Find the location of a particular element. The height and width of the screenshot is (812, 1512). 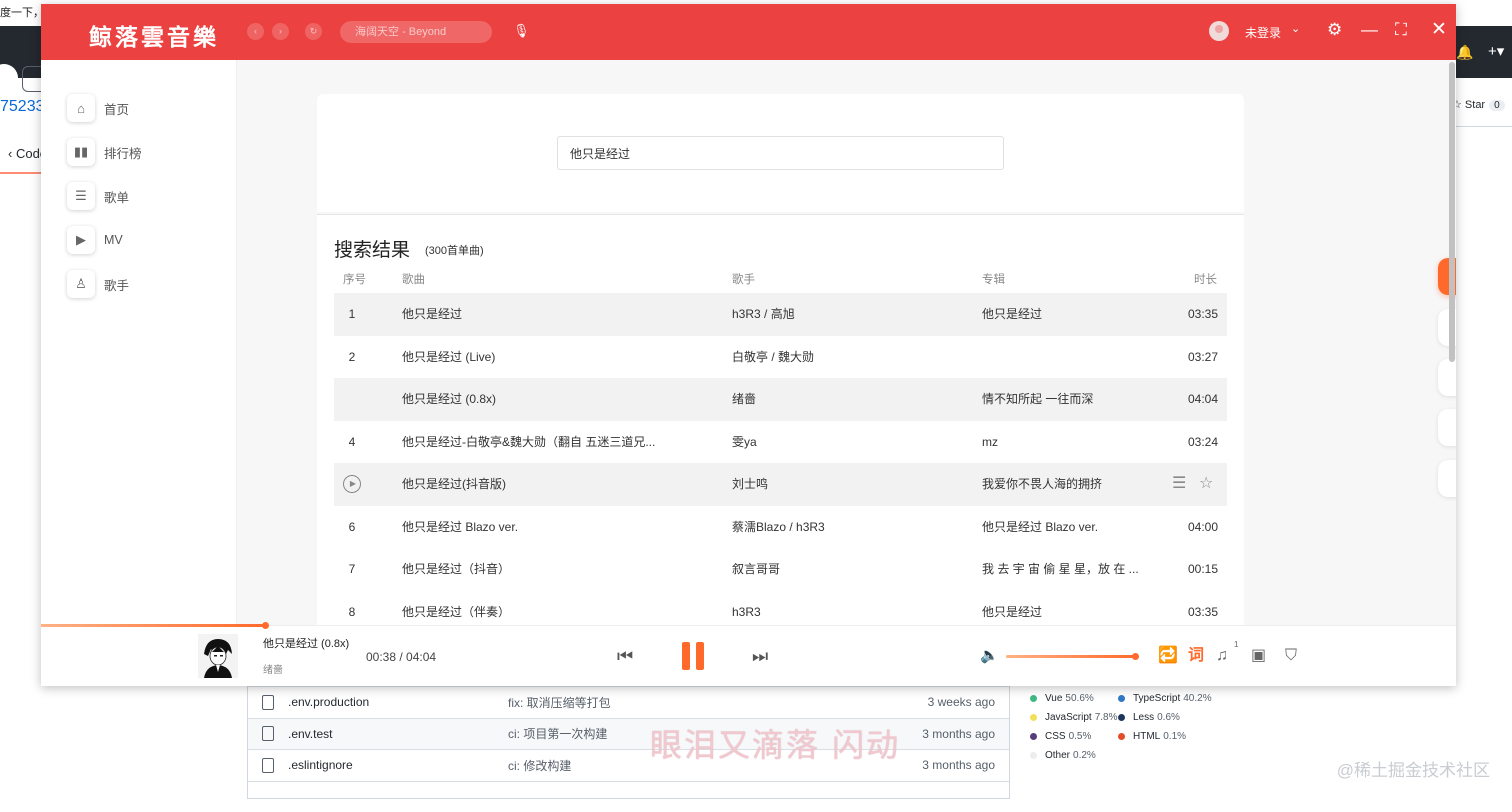

row-song: 他只是经过 (0.8x) is located at coordinates (552, 399).